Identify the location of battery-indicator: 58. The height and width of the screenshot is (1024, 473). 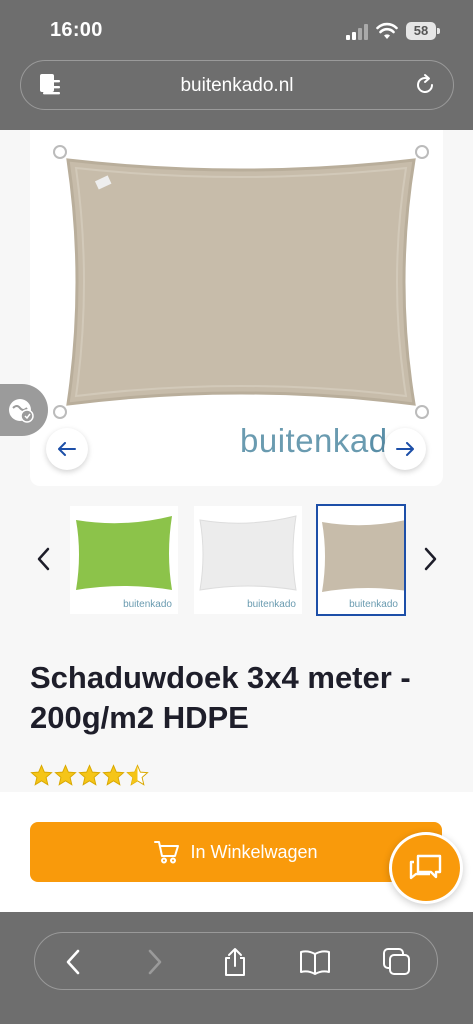
(423, 31).